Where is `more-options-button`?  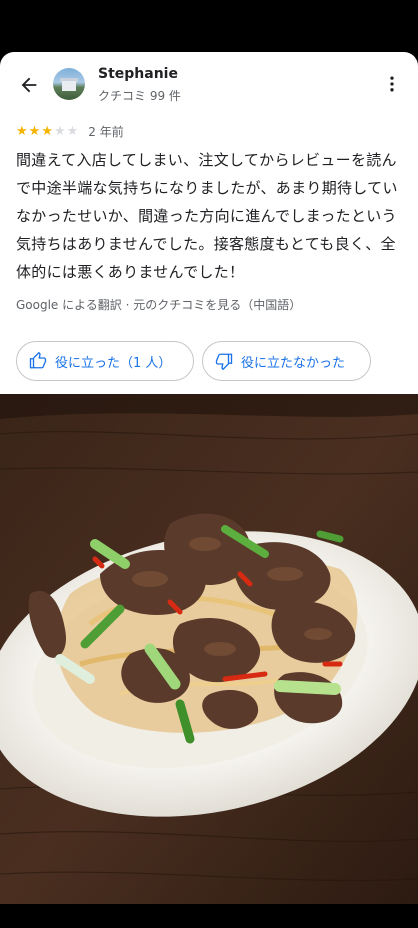 more-options-button is located at coordinates (392, 84).